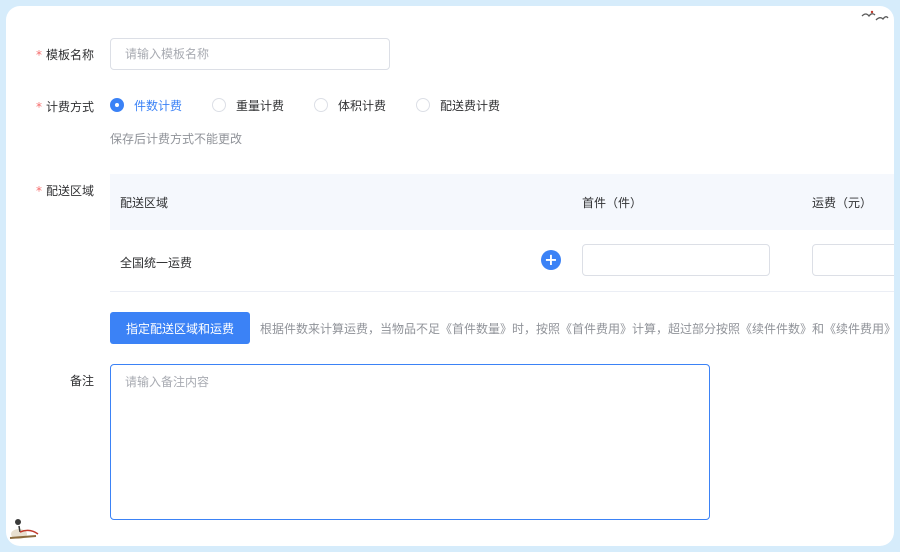  What do you see at coordinates (676, 260) in the screenshot?
I see `first-item-input` at bounding box center [676, 260].